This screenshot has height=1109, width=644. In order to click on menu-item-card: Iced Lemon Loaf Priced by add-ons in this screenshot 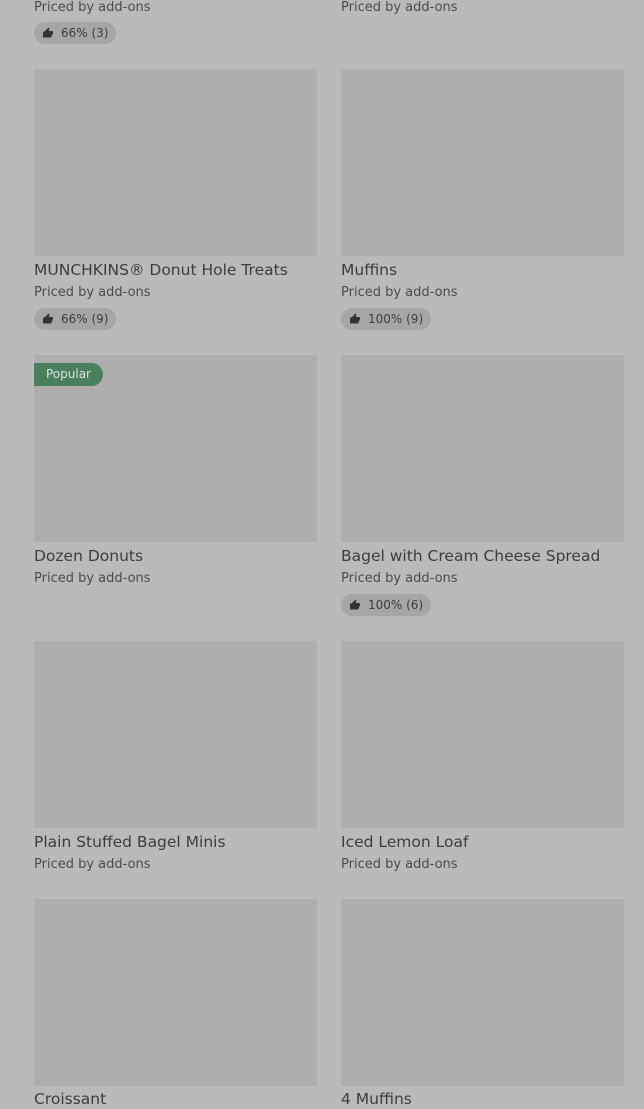, I will do `click(482, 756)`.